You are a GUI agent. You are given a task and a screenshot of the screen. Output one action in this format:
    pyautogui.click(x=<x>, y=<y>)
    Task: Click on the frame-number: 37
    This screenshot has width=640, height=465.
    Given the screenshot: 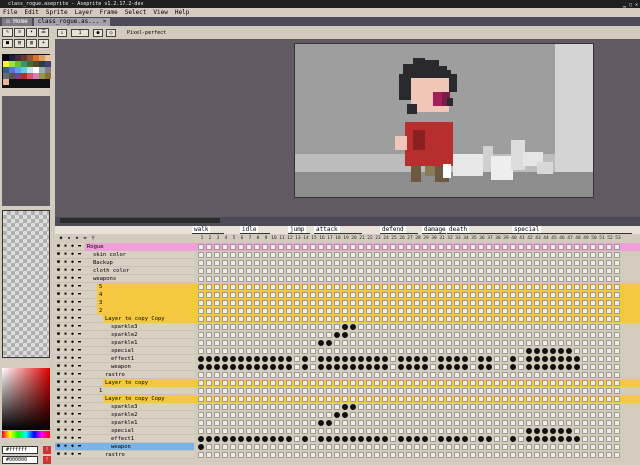 What is the action you would take?
    pyautogui.click(x=490, y=238)
    